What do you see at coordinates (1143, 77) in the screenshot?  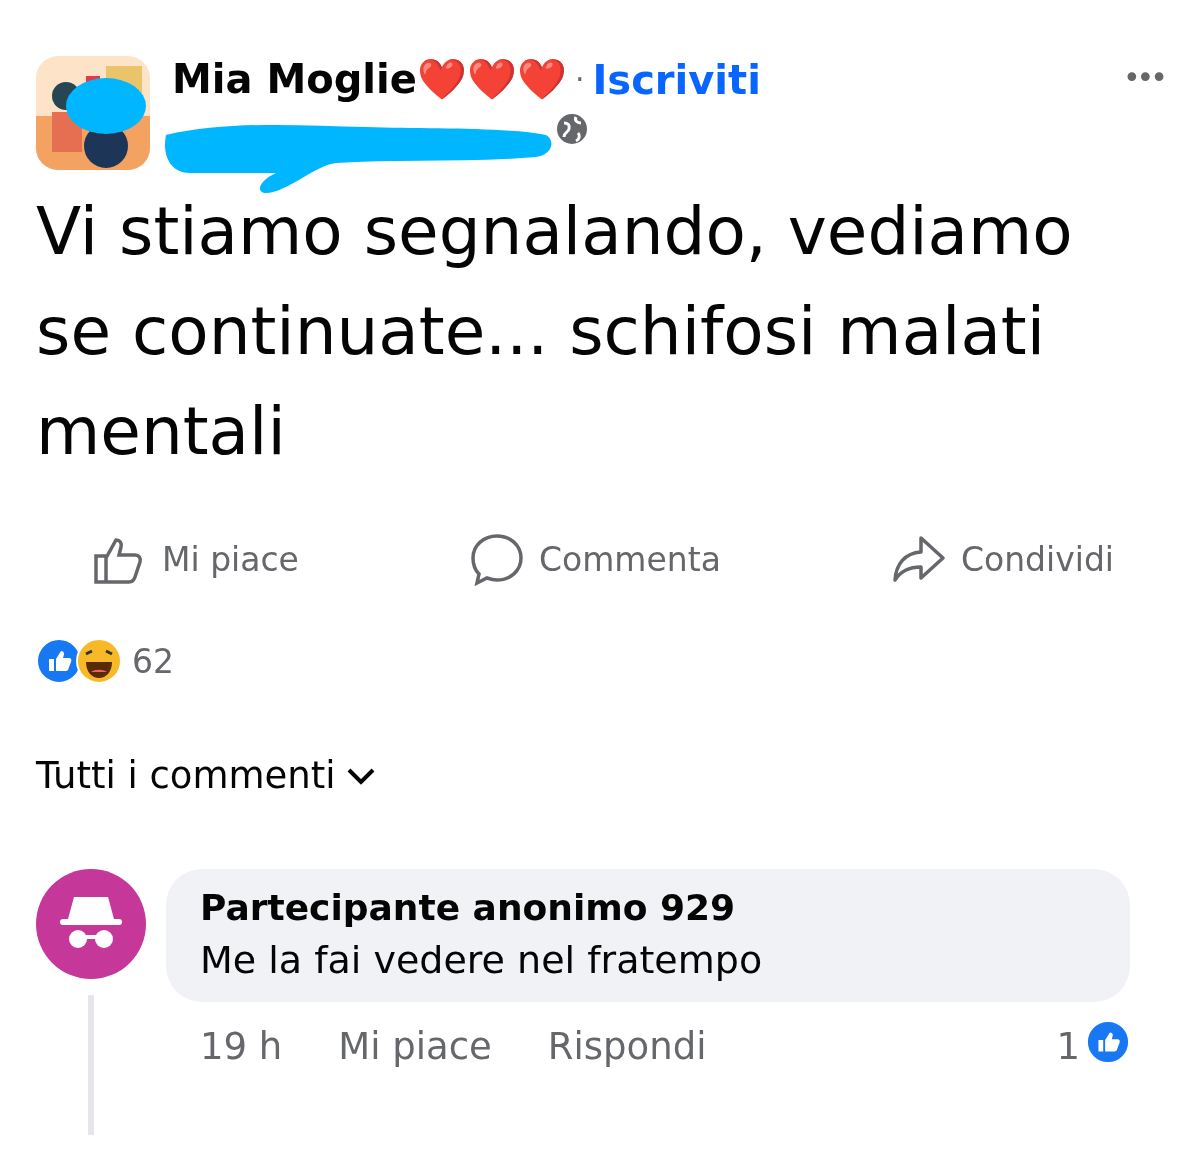 I see `more-options-button: •••` at bounding box center [1143, 77].